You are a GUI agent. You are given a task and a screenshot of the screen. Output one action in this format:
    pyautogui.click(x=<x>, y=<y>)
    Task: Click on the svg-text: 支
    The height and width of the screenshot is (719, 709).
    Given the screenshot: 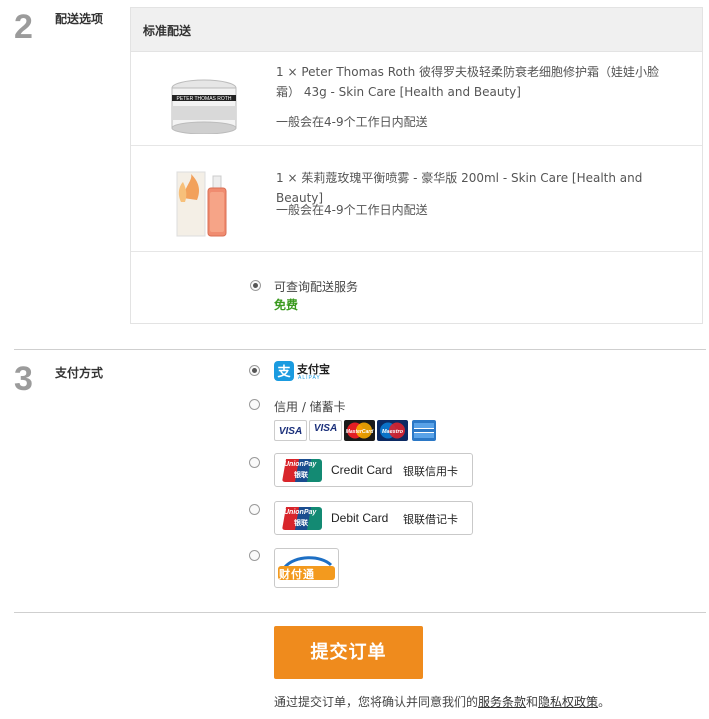 What is the action you would take?
    pyautogui.click(x=283, y=372)
    